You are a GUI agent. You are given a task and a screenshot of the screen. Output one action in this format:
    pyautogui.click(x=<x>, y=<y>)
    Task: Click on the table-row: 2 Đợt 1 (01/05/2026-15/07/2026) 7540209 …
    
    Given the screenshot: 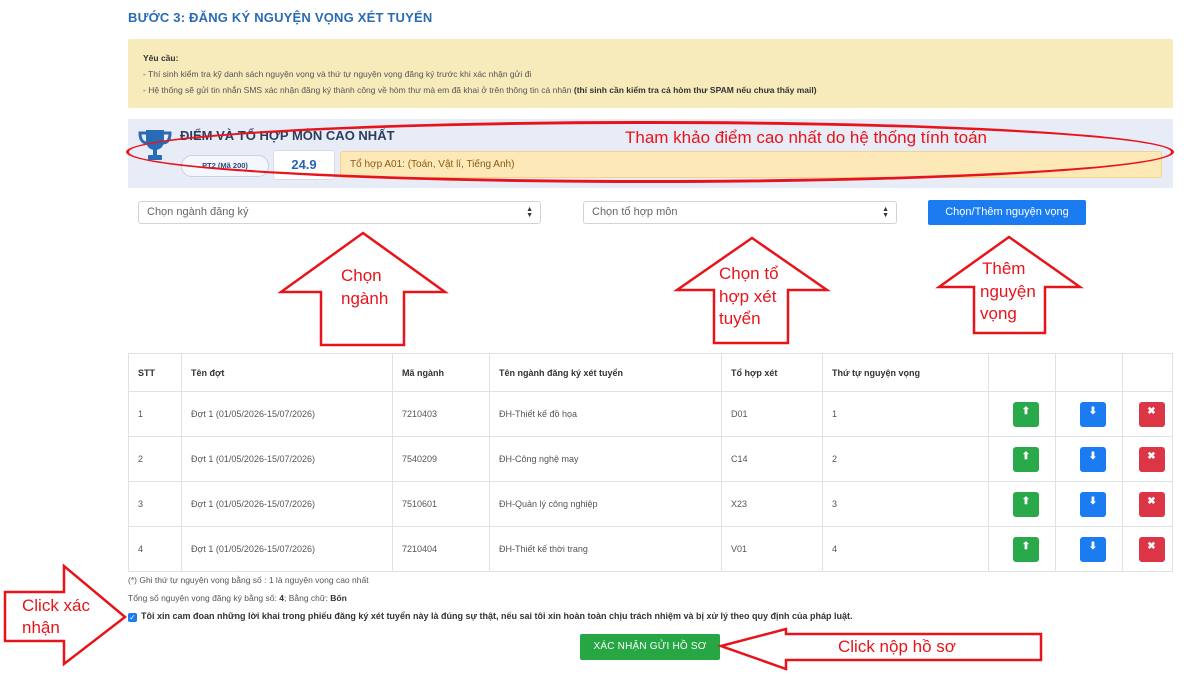 What is the action you would take?
    pyautogui.click(x=650, y=459)
    